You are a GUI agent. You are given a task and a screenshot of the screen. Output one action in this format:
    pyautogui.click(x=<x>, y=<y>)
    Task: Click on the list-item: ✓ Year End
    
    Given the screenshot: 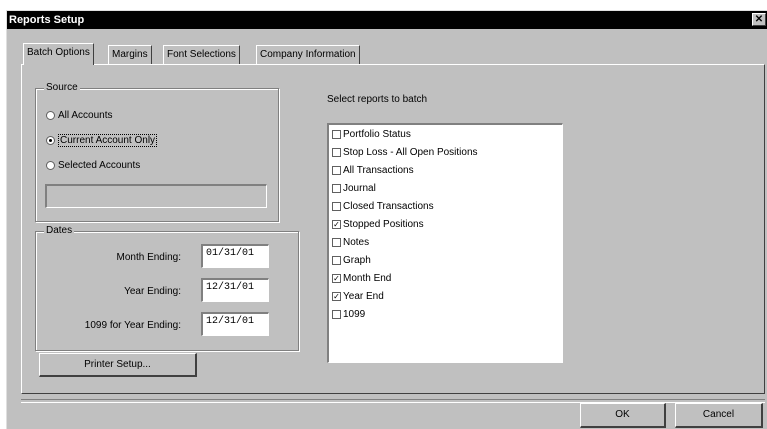 What is the action you would take?
    pyautogui.click(x=358, y=297)
    